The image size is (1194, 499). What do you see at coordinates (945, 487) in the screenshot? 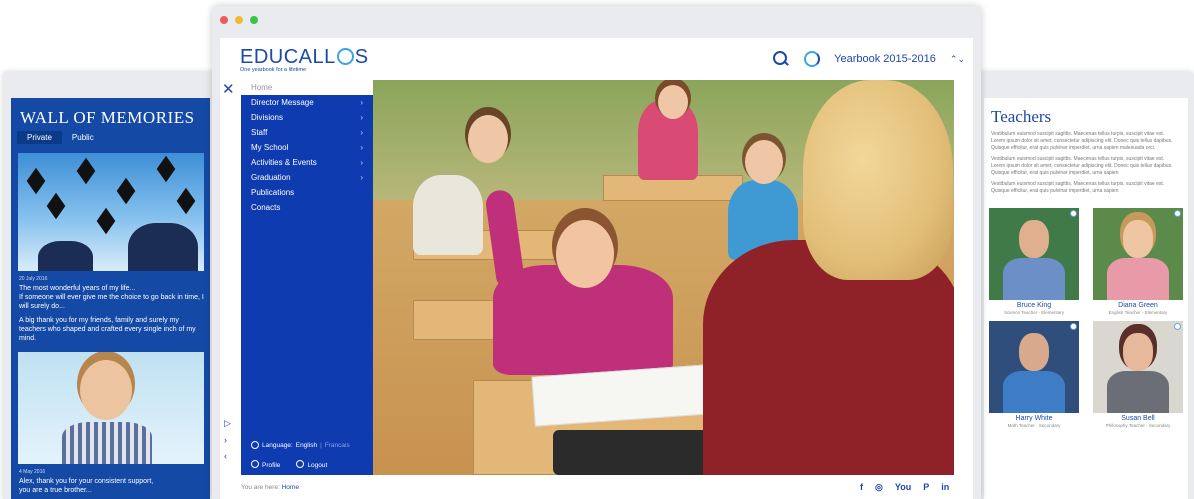
I see `linkedin-icon: in` at bounding box center [945, 487].